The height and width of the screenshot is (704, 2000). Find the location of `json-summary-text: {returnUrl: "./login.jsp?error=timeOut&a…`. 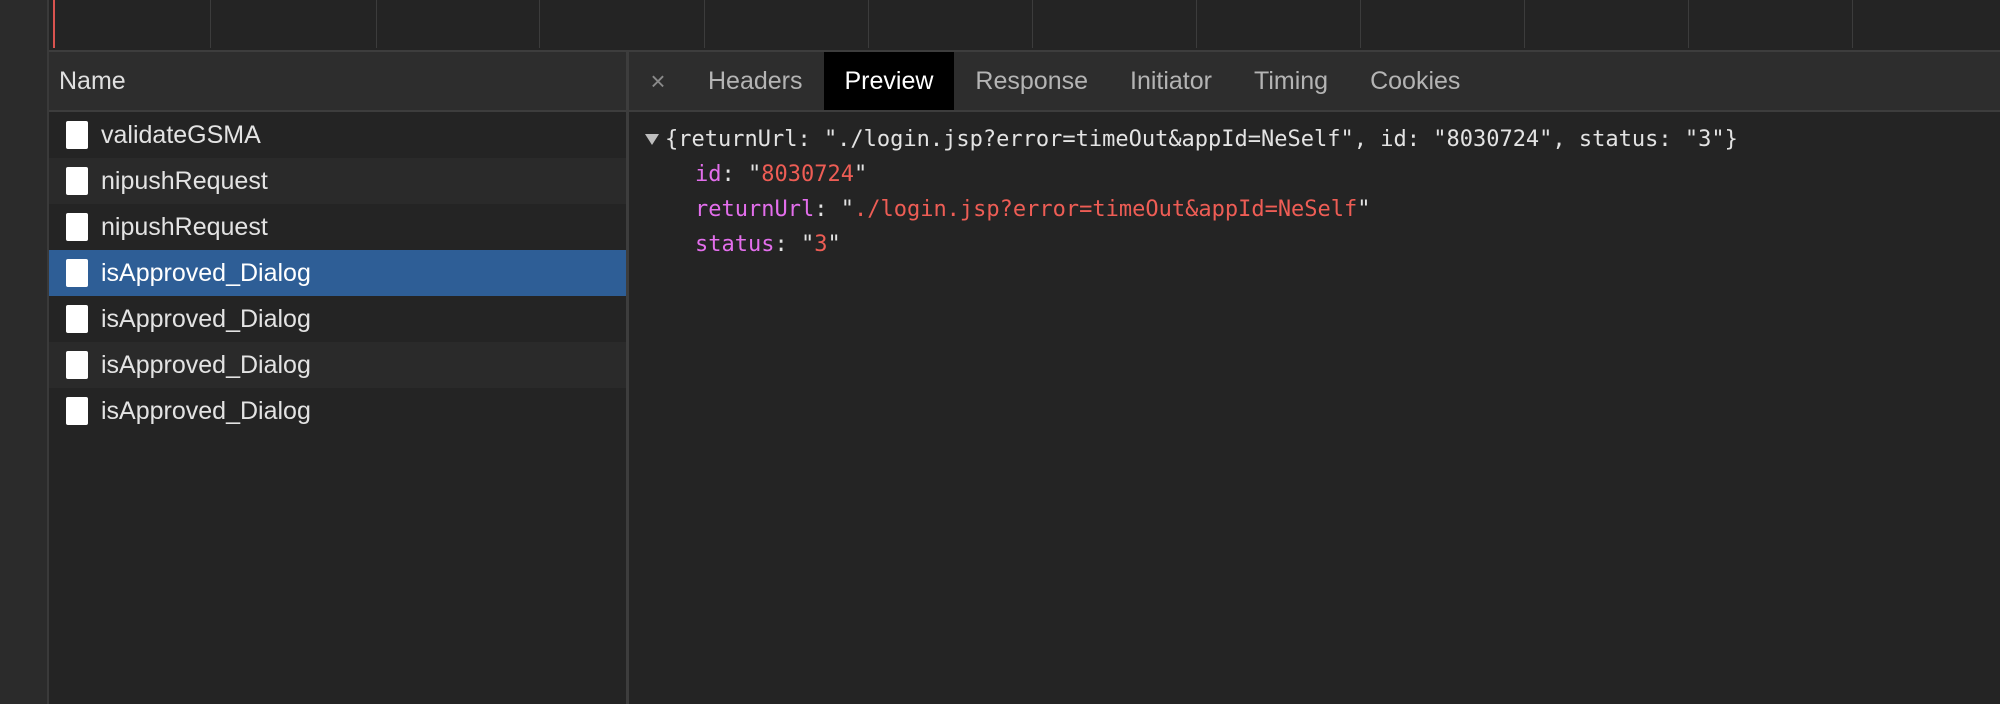

json-summary-text: {returnUrl: "./login.jsp?error=timeOut&a… is located at coordinates (1201, 139).